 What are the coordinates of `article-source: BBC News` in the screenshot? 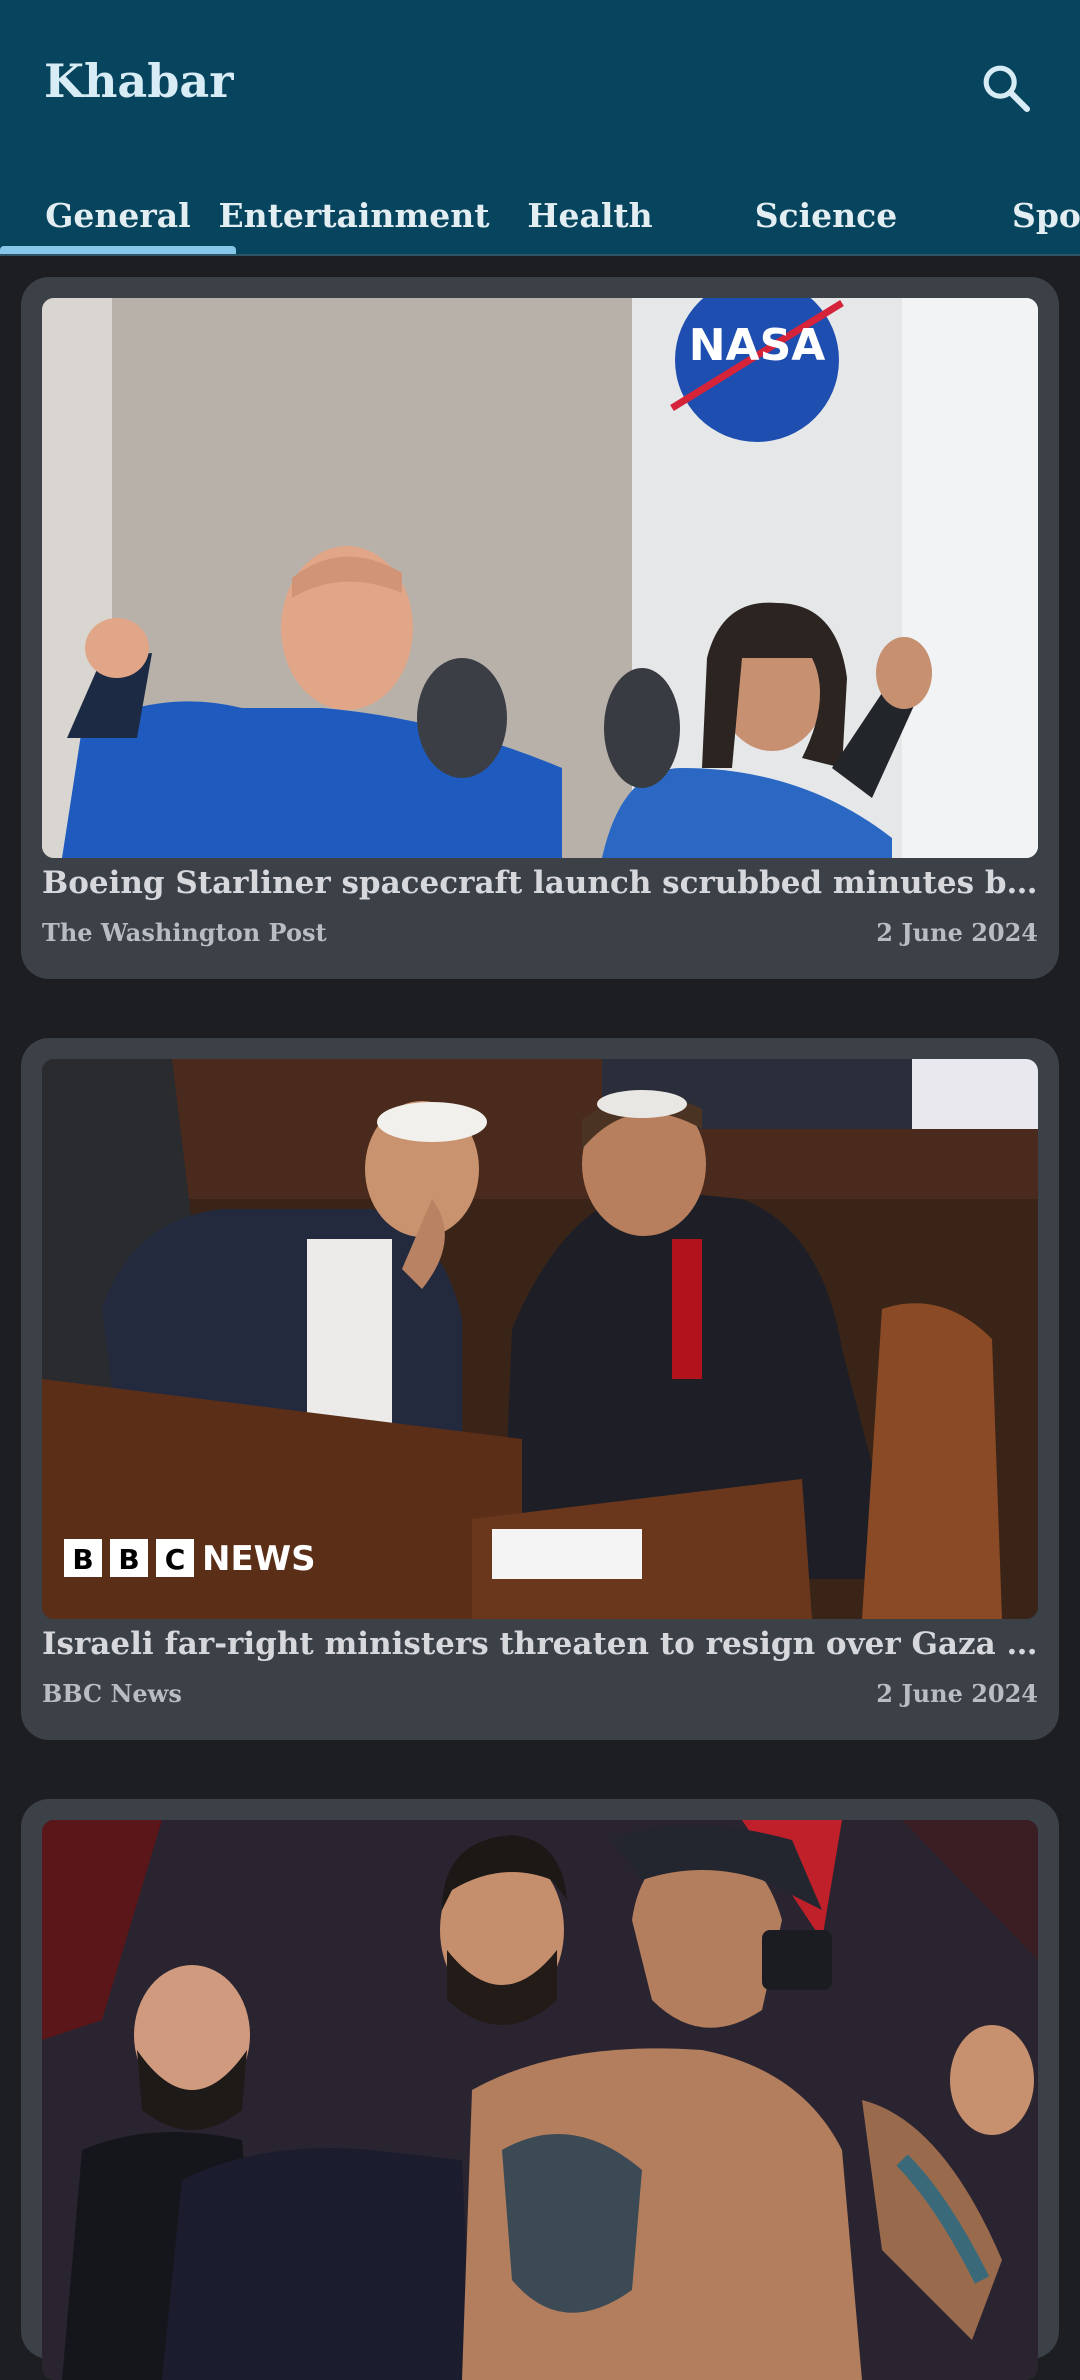 It's located at (112, 1693).